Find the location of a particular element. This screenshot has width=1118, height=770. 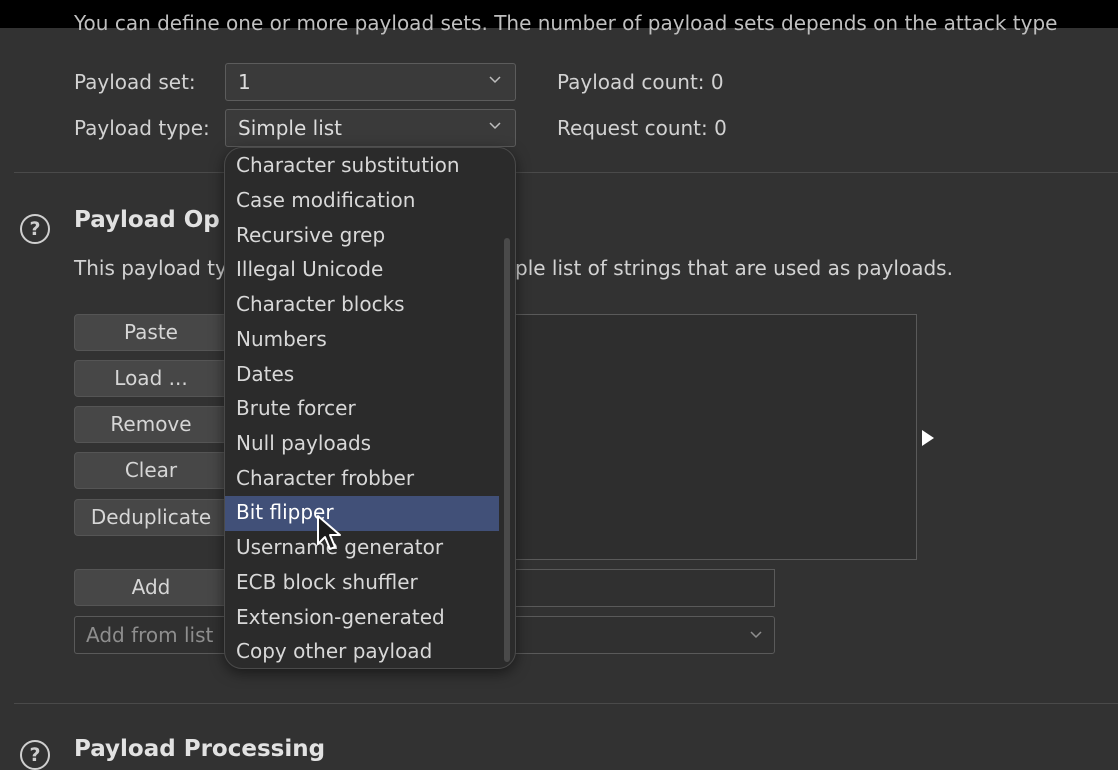

remove-button: Remove is located at coordinates (161, 424).